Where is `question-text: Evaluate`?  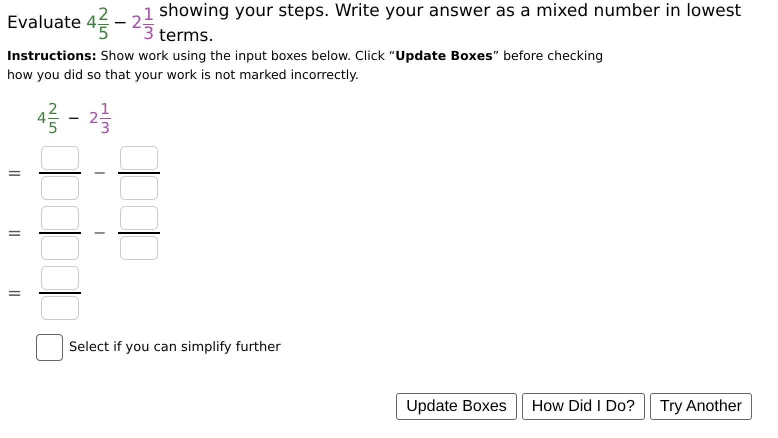
question-text: Evaluate is located at coordinates (44, 24).